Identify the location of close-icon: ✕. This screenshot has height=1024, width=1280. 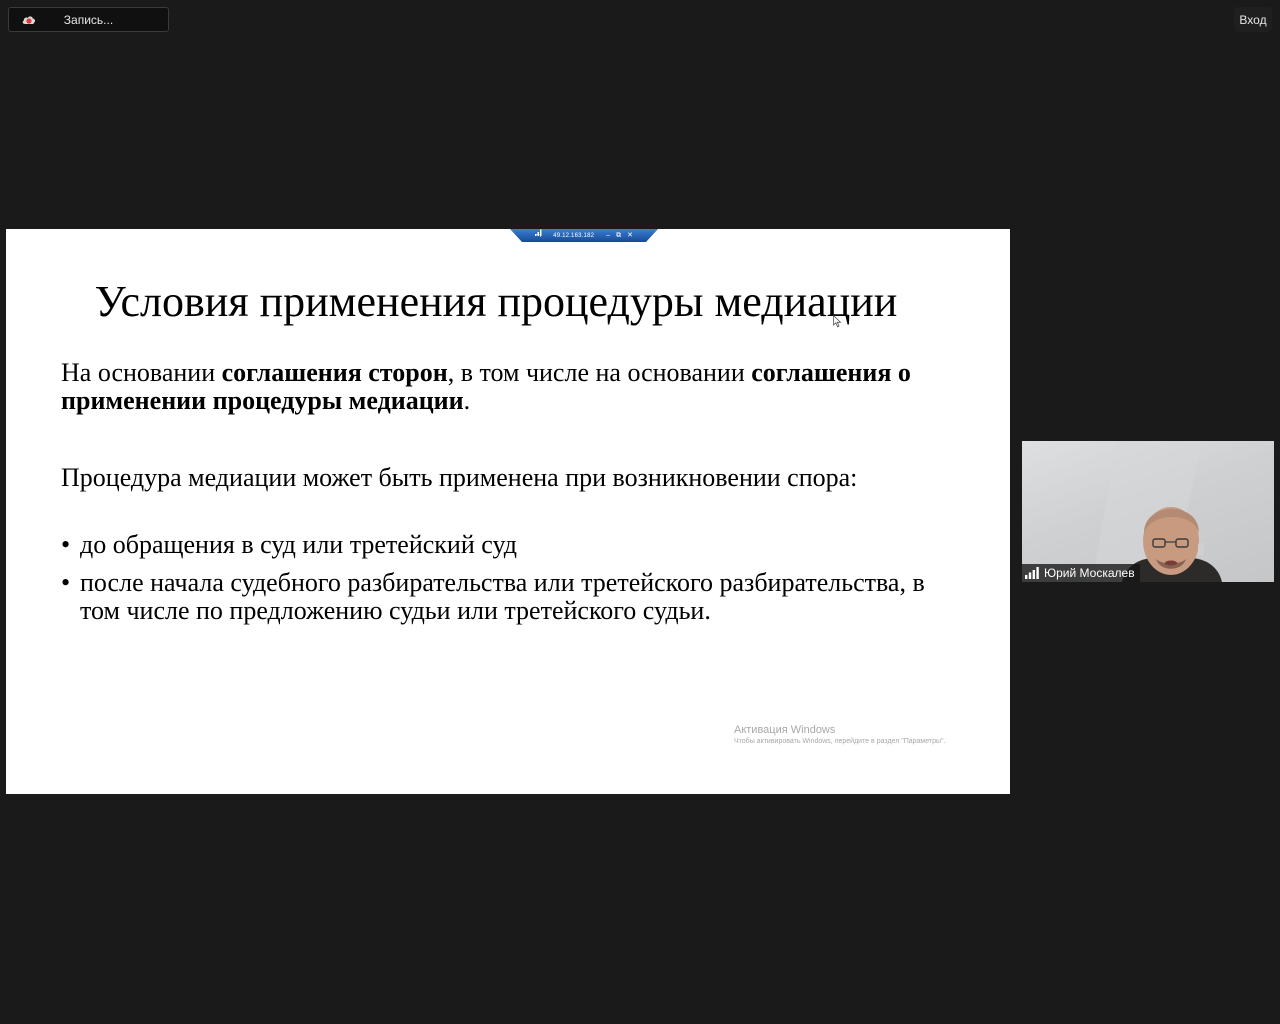
(630, 235).